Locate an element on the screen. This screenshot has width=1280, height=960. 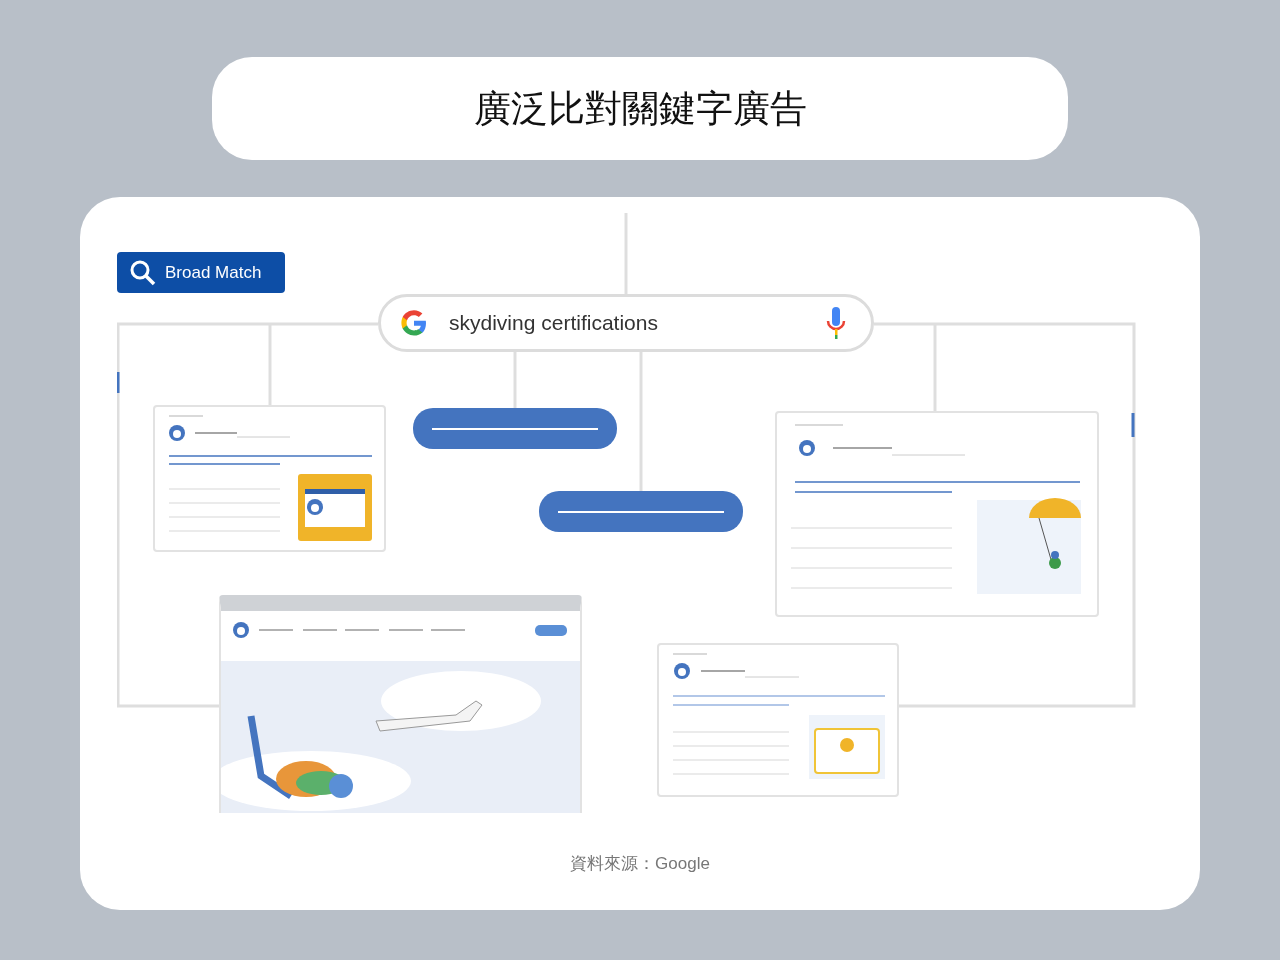
page-title: 廣泛比對關鍵字廣告 is located at coordinates (640, 108).